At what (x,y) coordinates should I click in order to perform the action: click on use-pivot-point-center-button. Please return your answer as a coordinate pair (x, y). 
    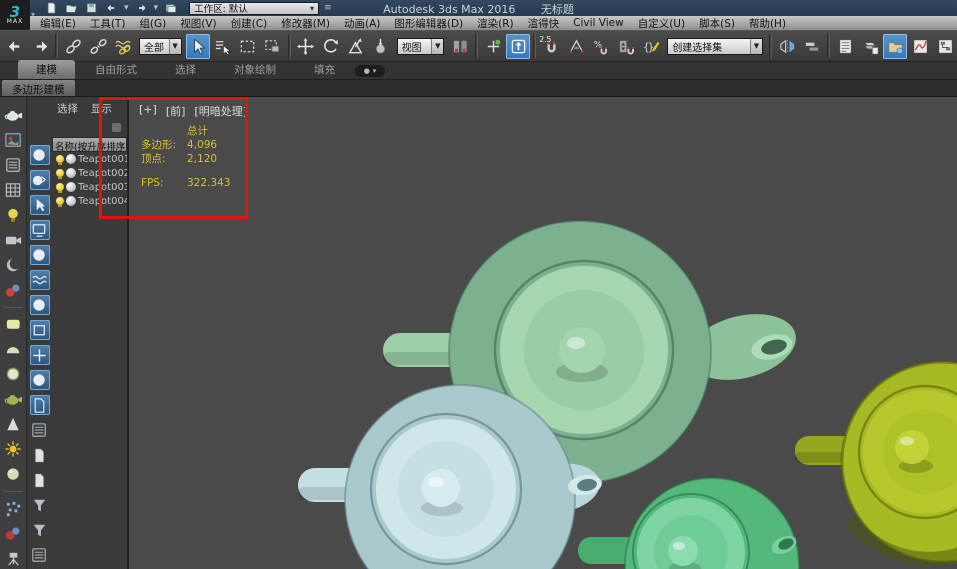
    Looking at the image, I should click on (460, 46).